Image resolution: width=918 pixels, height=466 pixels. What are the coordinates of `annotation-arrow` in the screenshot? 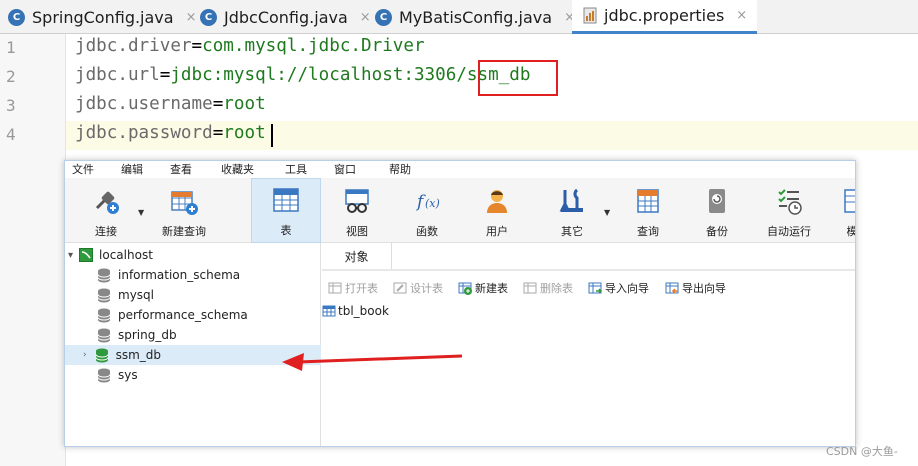 It's located at (372, 362).